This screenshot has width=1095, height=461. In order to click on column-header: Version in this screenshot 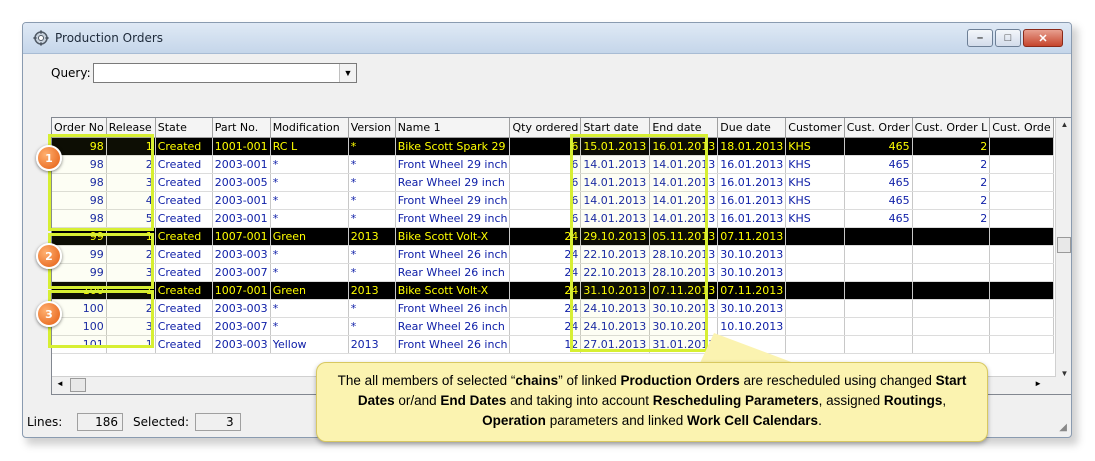, I will do `click(372, 128)`.